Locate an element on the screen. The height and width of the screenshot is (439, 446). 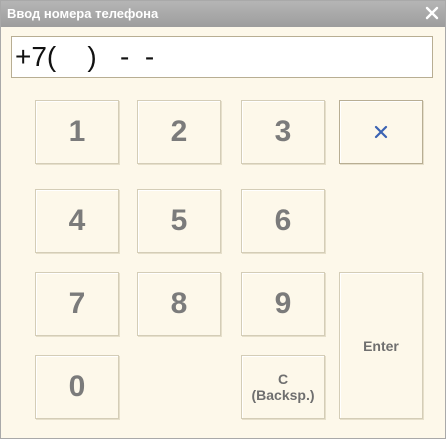
backspace-label-line2: (Backsp.) is located at coordinates (283, 395).